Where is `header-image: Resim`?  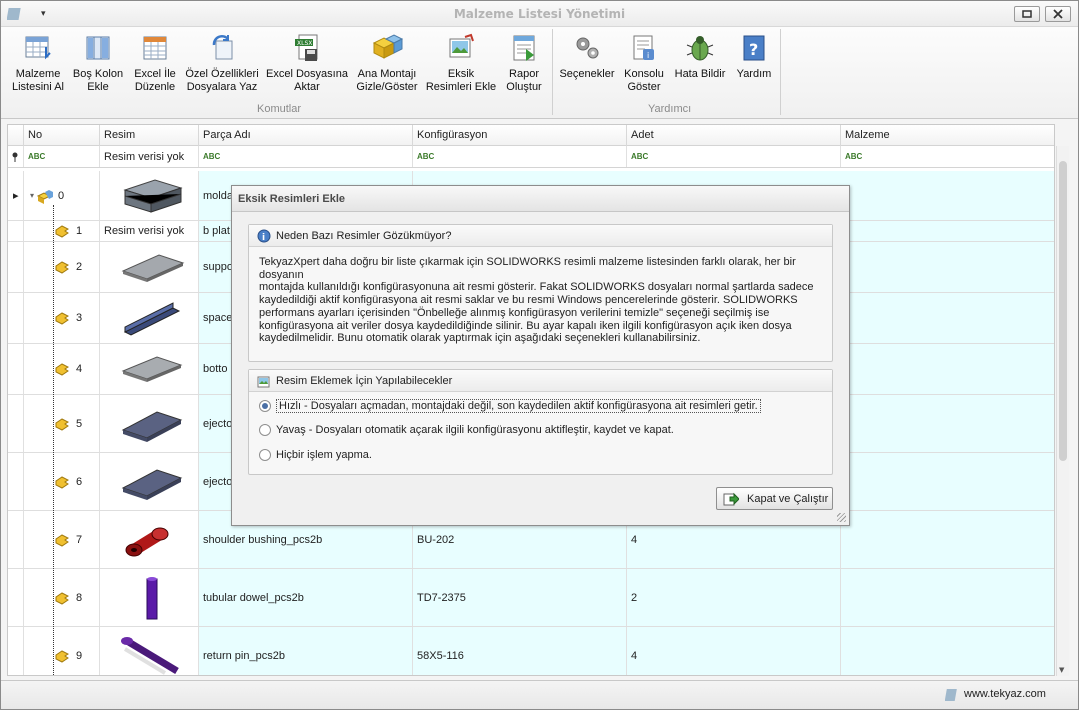 header-image: Resim is located at coordinates (149, 135).